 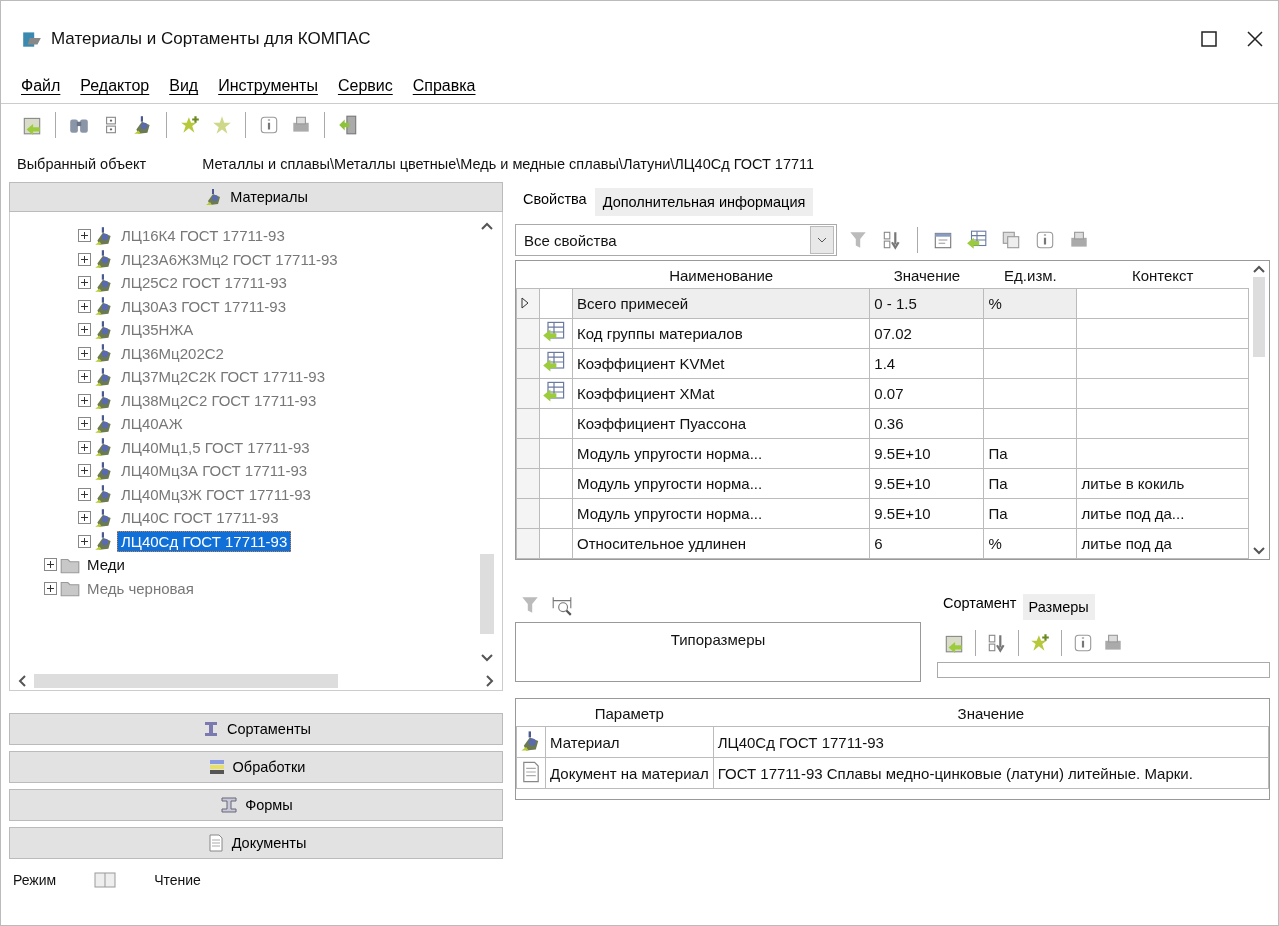 I want to click on tab: Дополнительная информация, so click(x=704, y=202).